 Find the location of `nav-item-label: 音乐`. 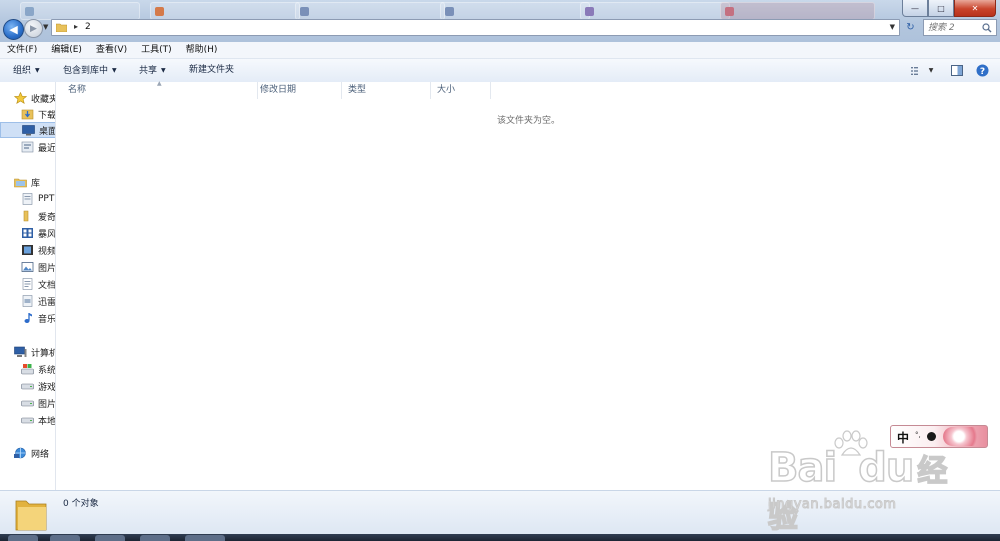

nav-item-label: 音乐 is located at coordinates (47, 319).